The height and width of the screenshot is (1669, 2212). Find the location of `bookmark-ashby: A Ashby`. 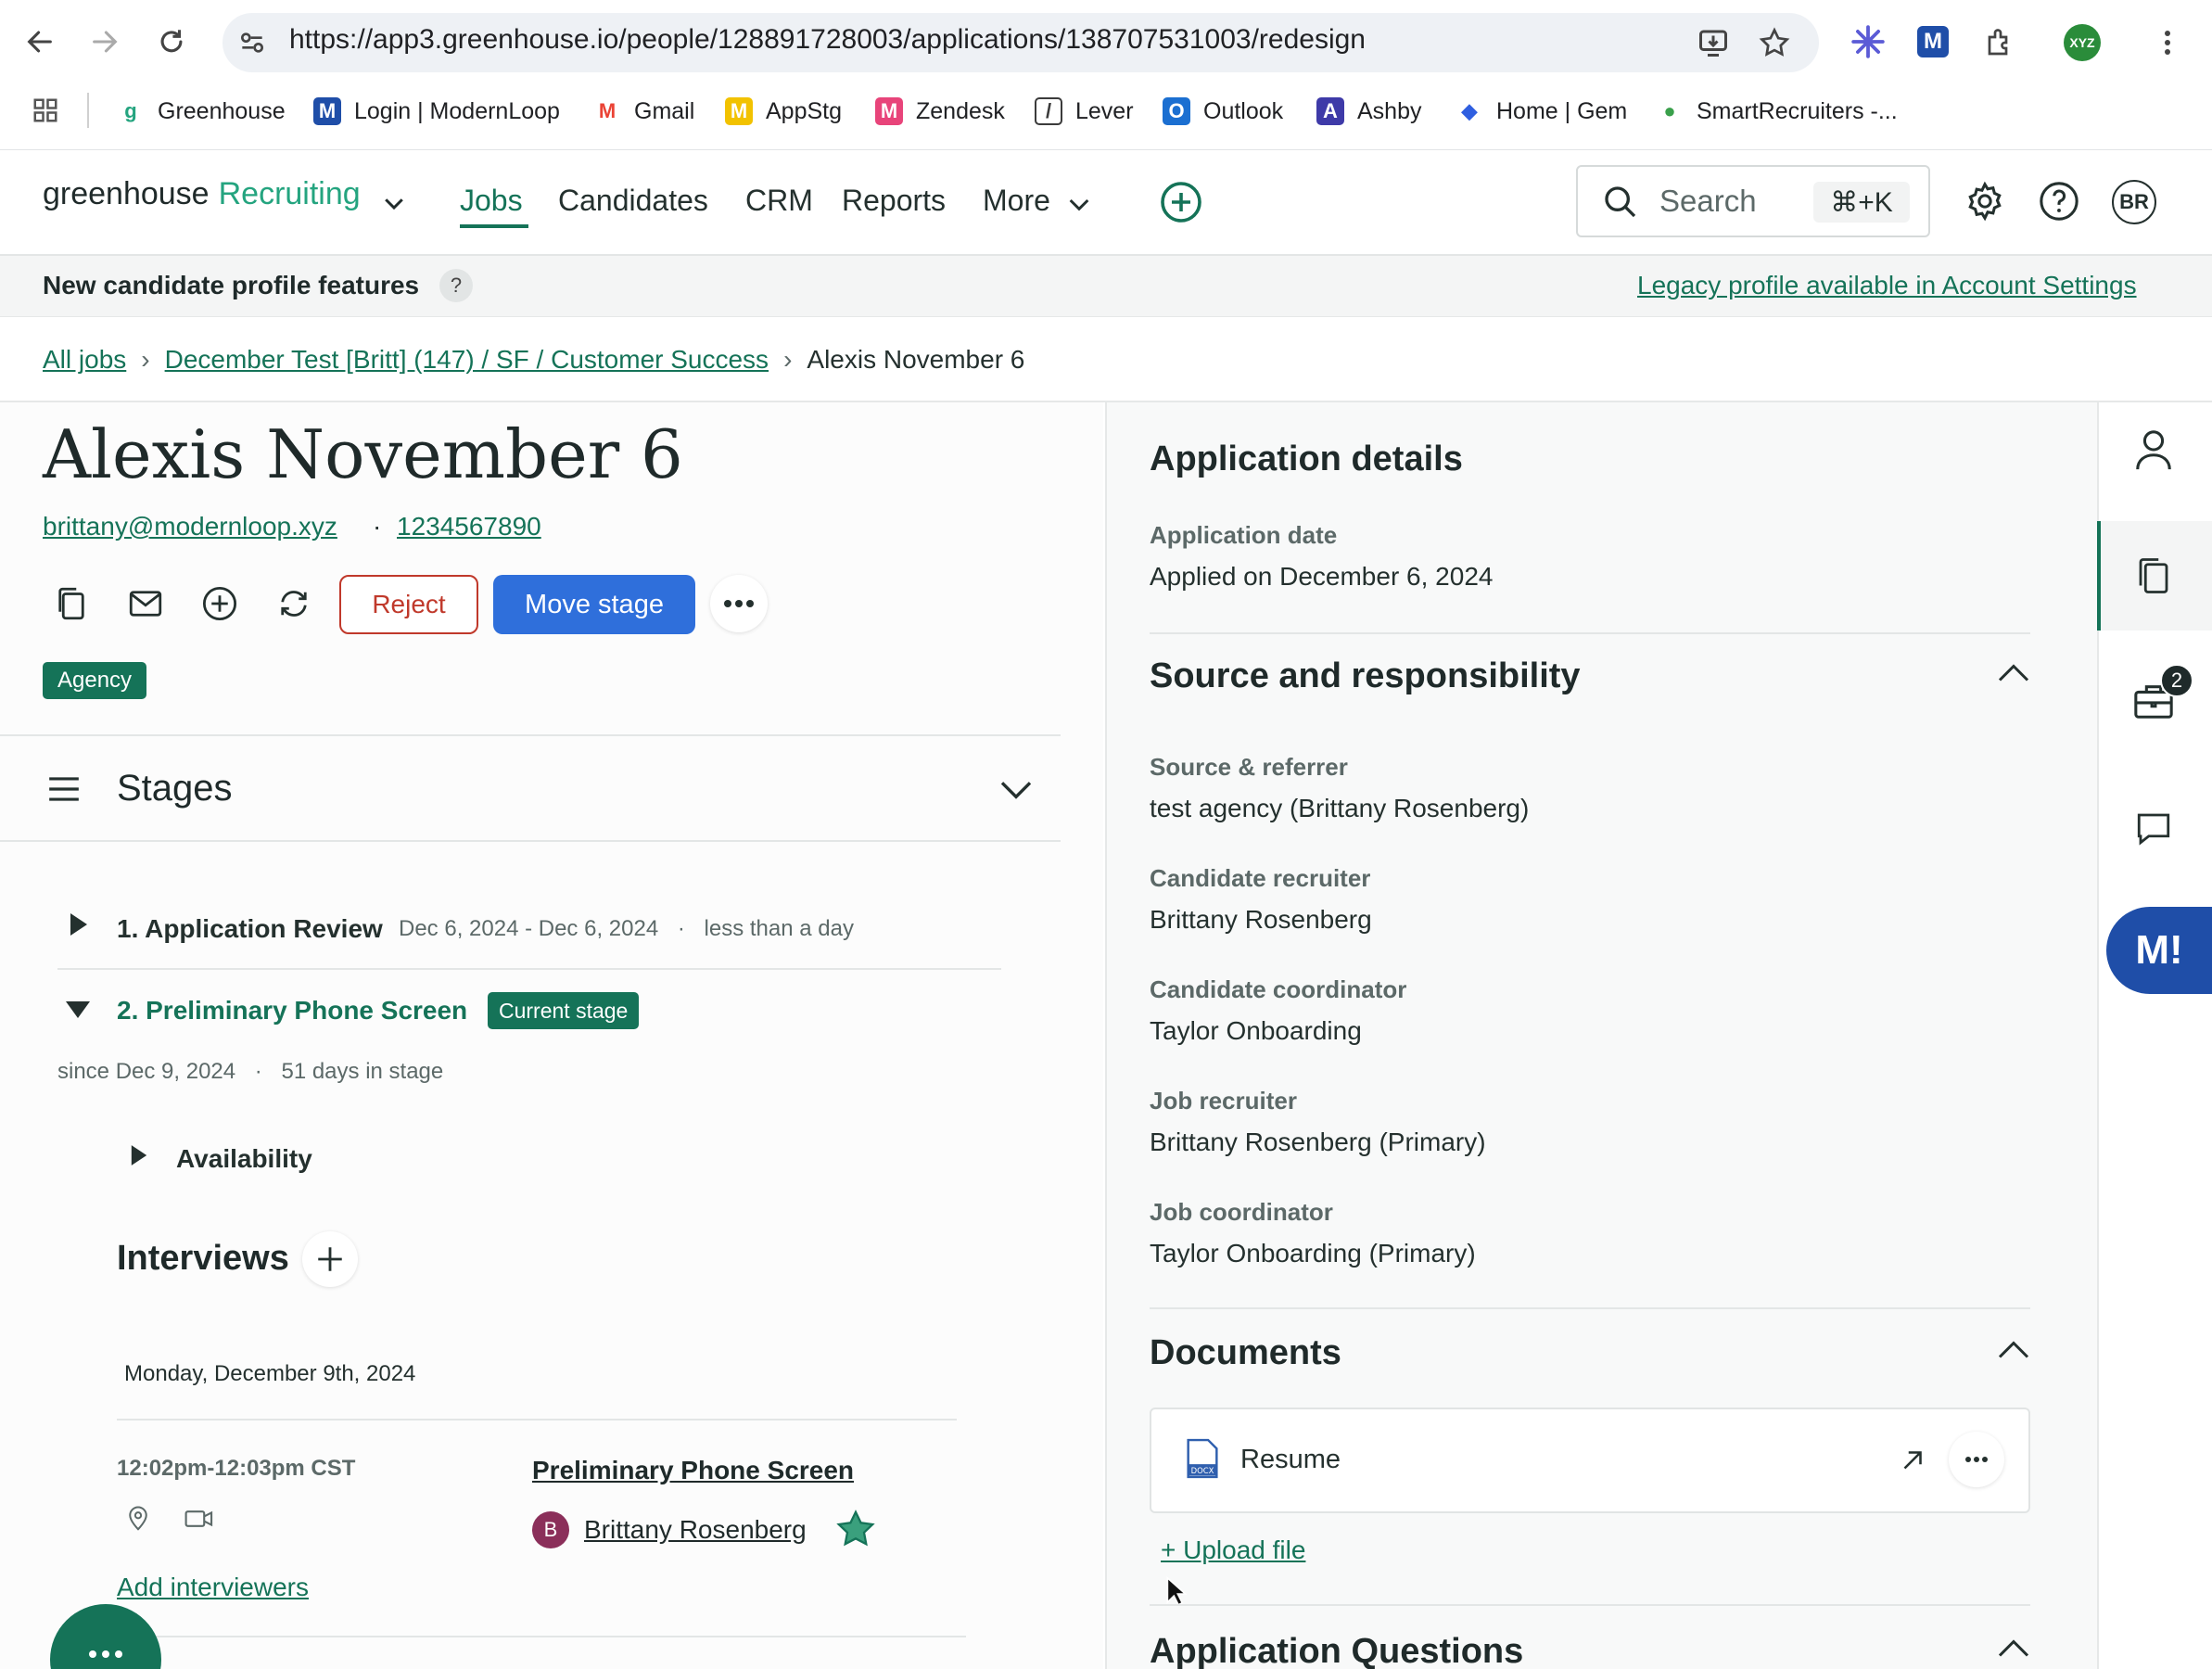

bookmark-ashby: A Ashby is located at coordinates (1368, 111).